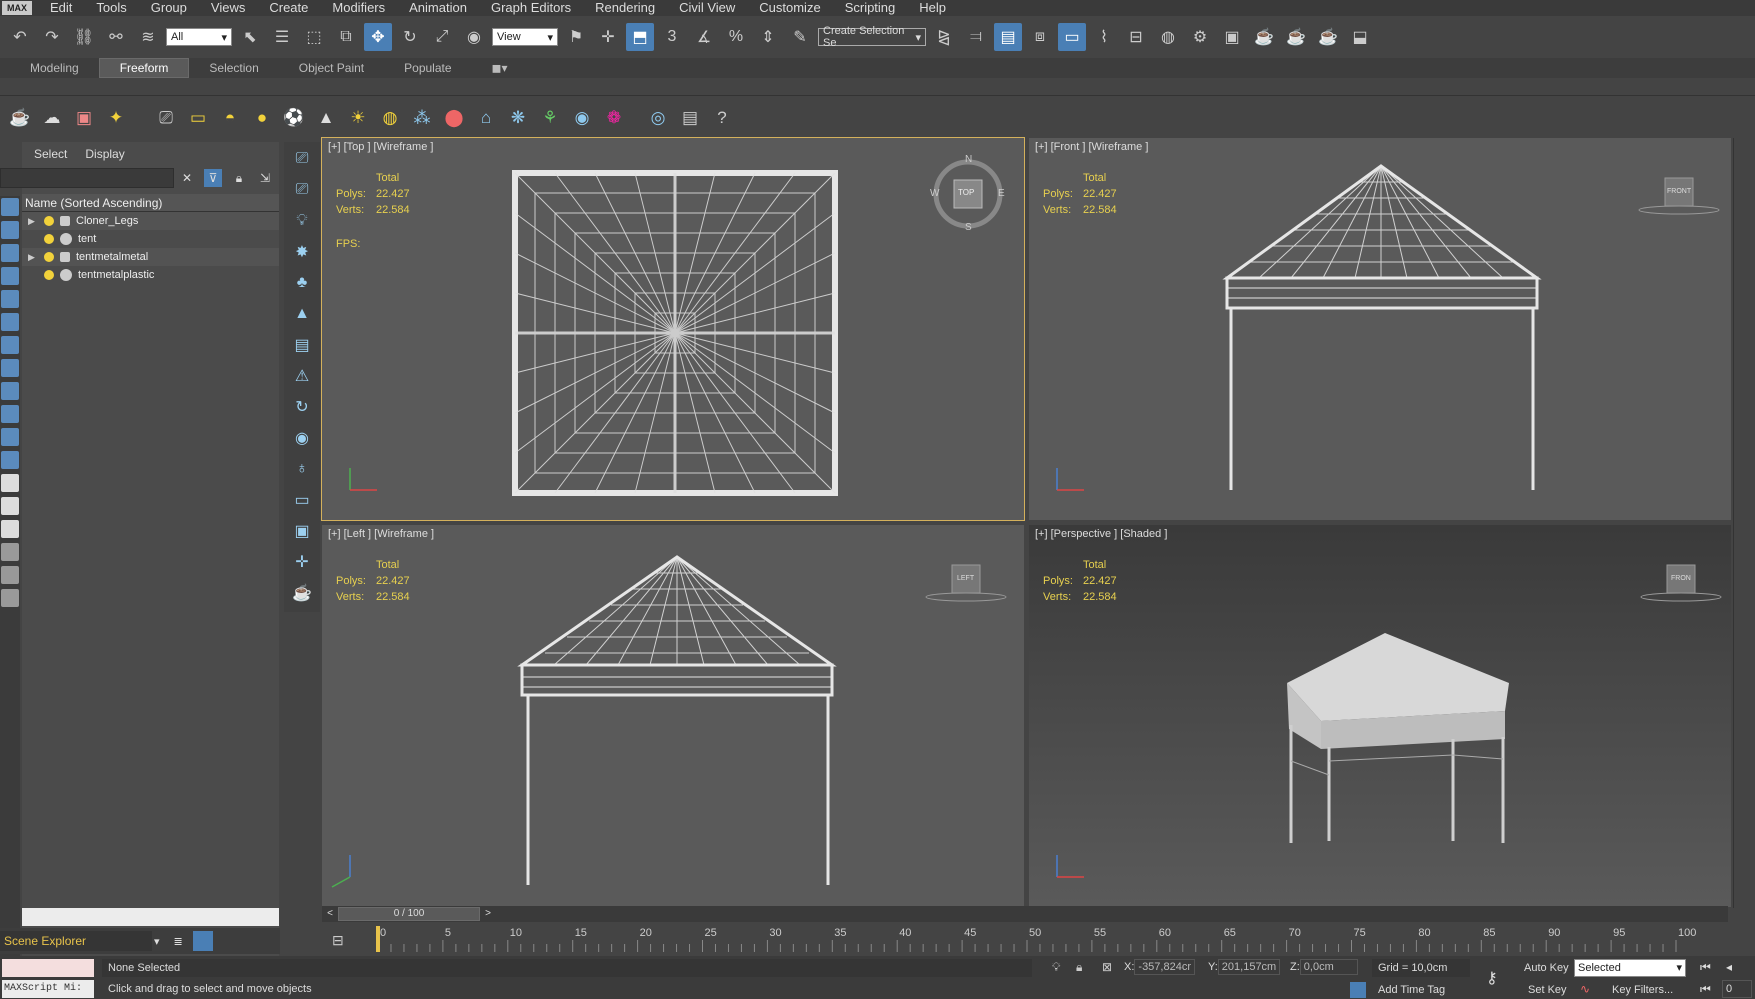 The height and width of the screenshot is (999, 1755). I want to click on viewport-label: [+] [Left ] [Wireframe ], so click(381, 534).